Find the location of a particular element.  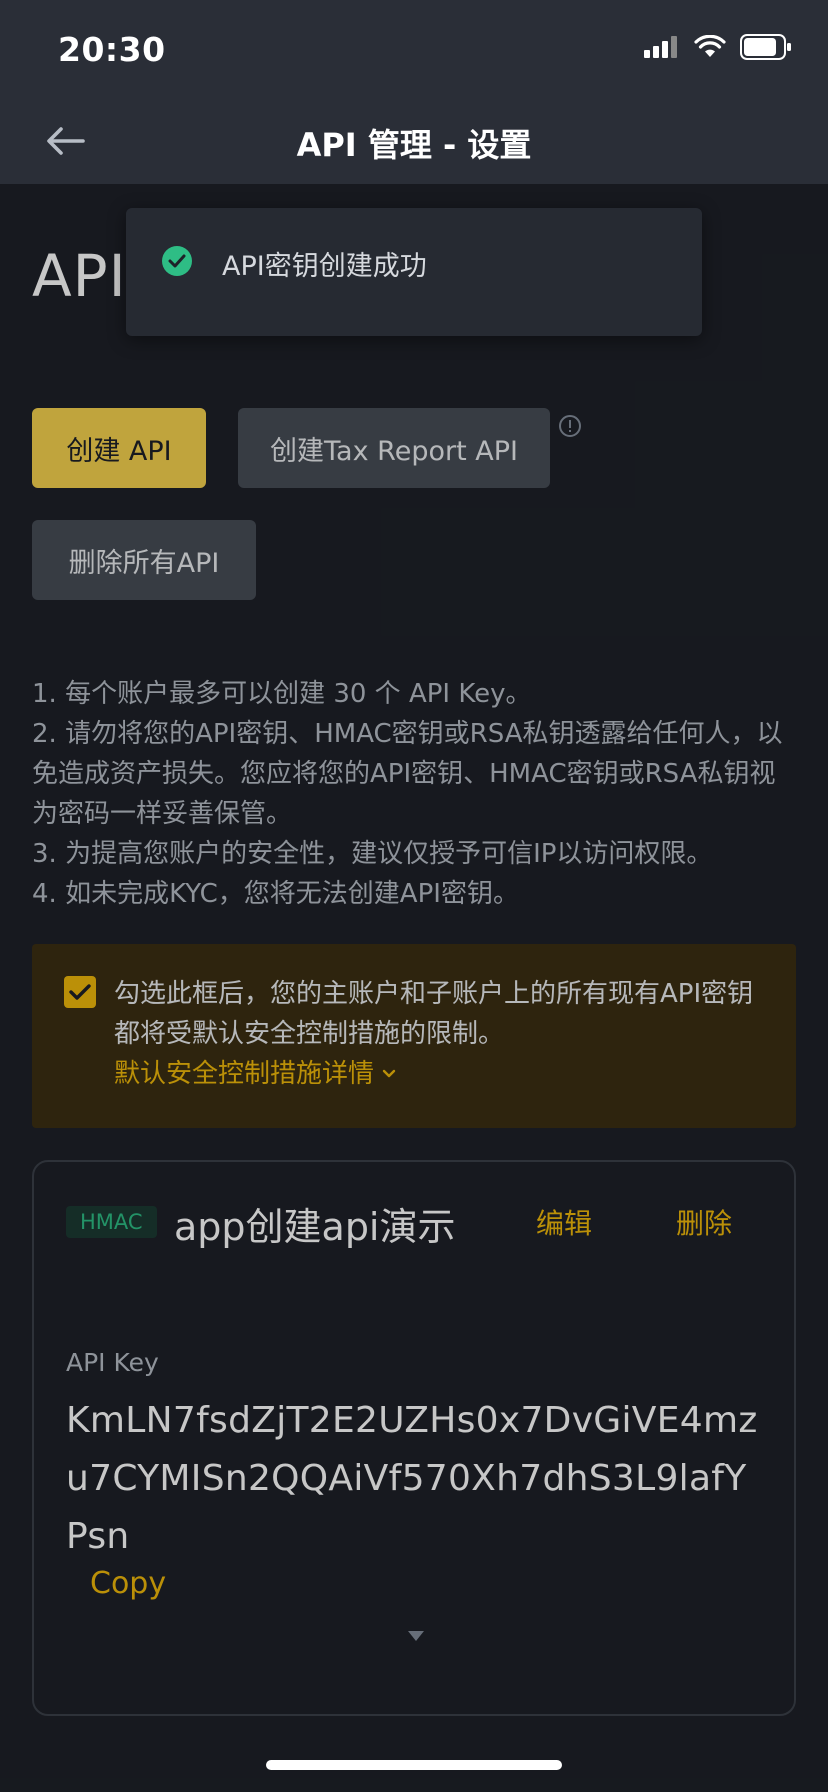

toast-message: API密钥创建成功 is located at coordinates (324, 266).